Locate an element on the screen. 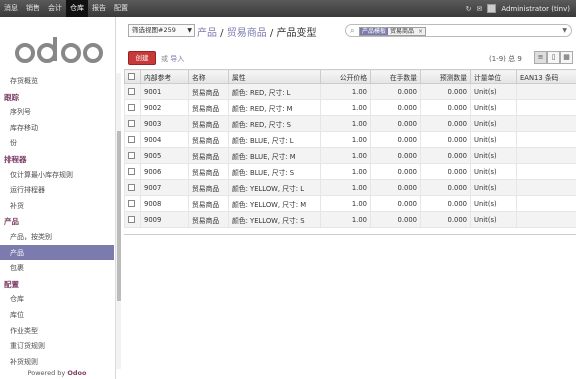  top-menu-item: 会计 is located at coordinates (55, 8).